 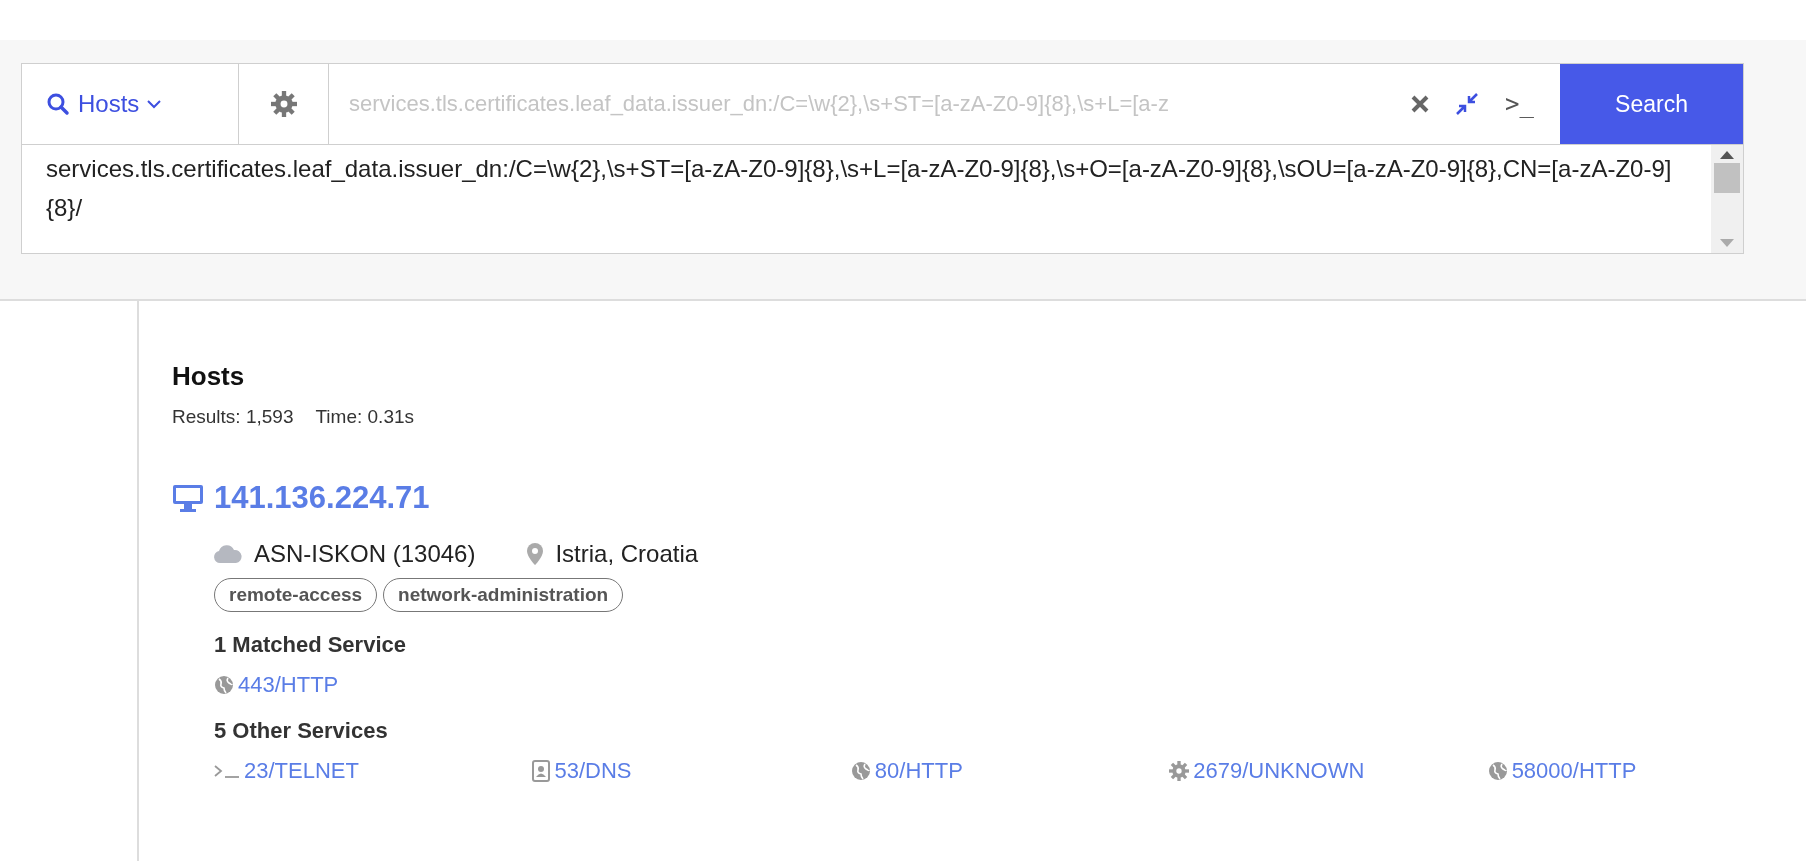 I want to click on service-link: 23/TELNET, so click(x=373, y=771).